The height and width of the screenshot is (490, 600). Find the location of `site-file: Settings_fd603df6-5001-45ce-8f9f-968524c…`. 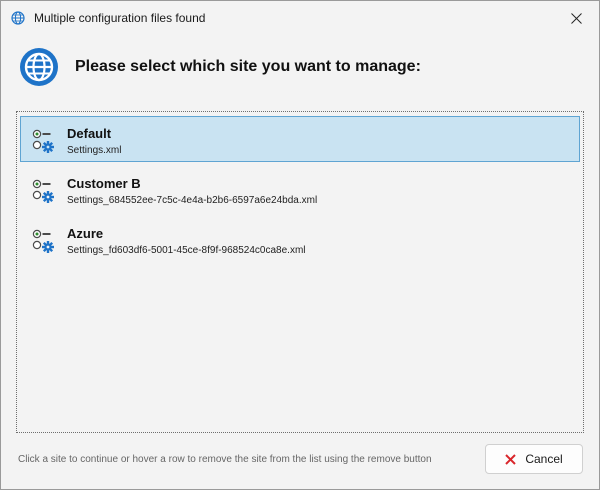

site-file: Settings_fd603df6-5001-45ce-8f9f-968524c… is located at coordinates (186, 250).